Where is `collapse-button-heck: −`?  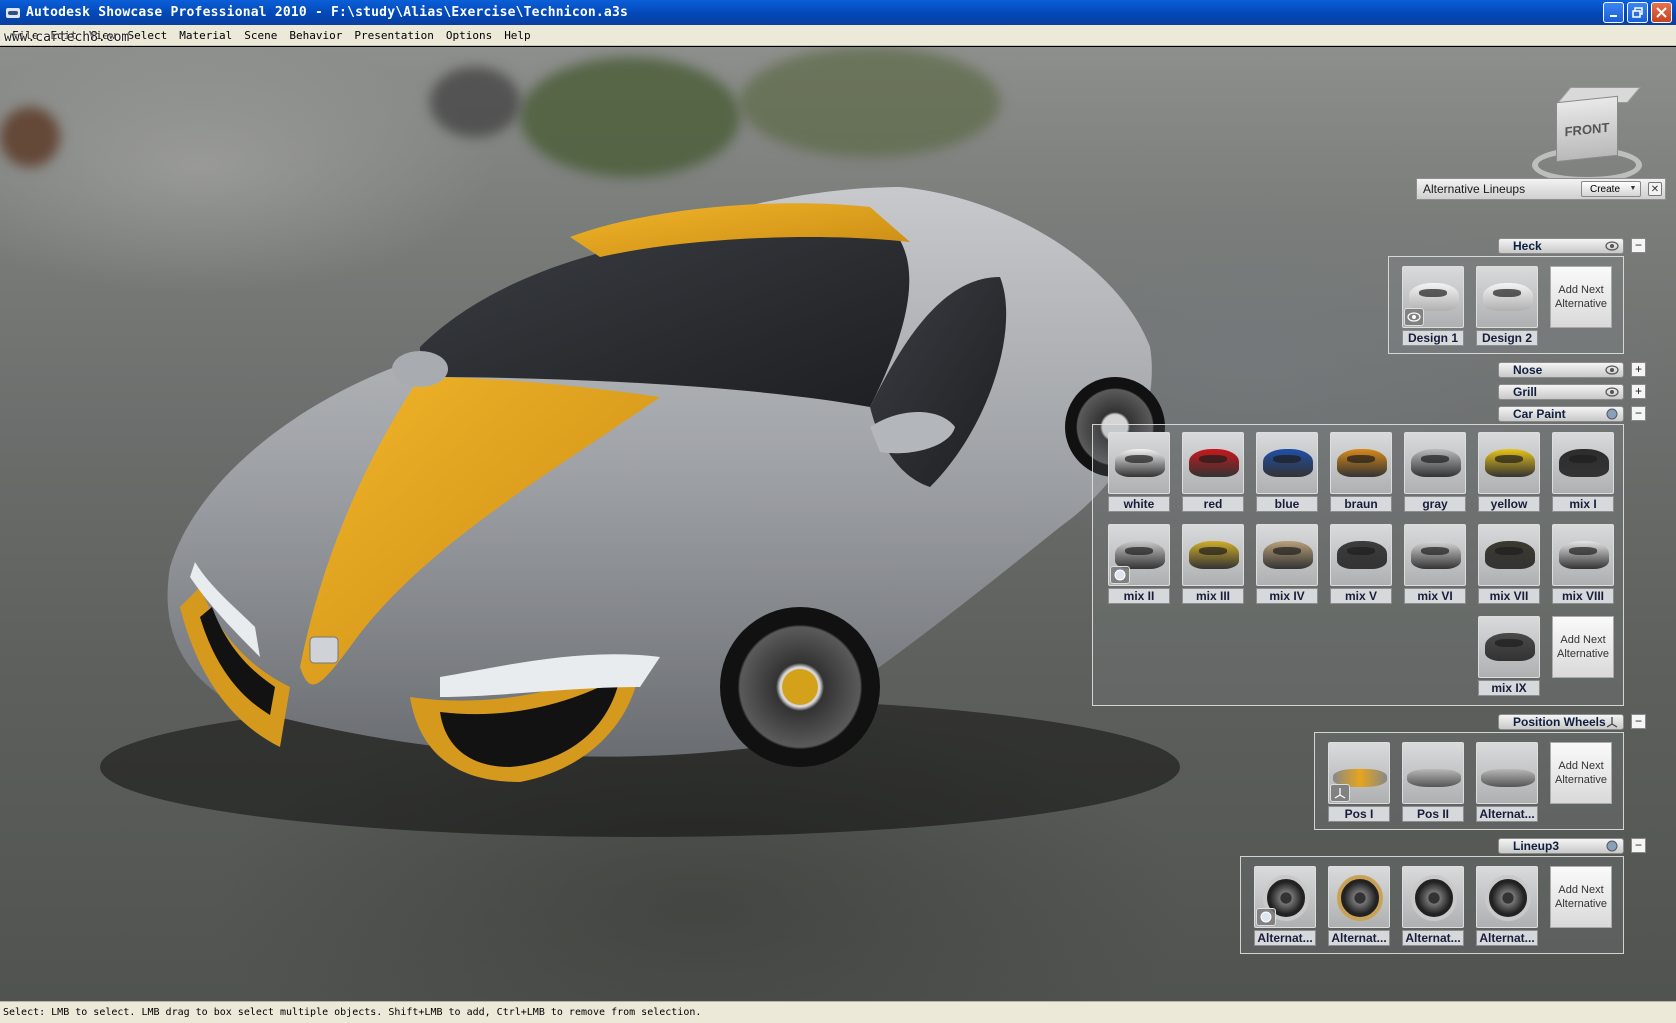
collapse-button-heck: − is located at coordinates (1638, 245).